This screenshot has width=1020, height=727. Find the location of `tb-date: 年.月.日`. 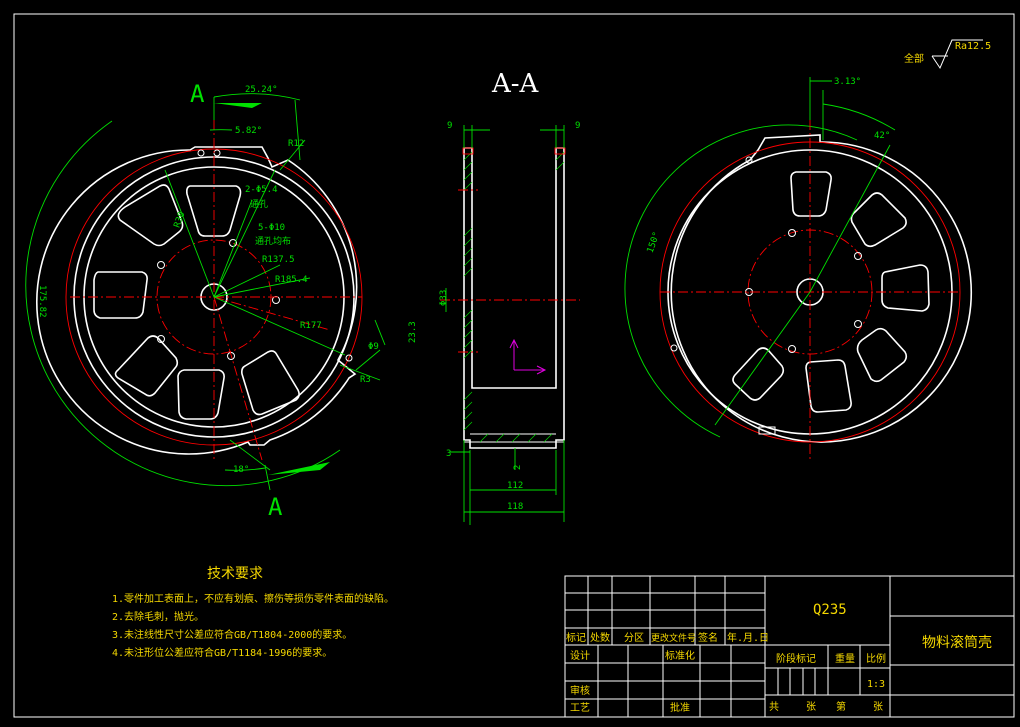

tb-date: 年.月.日 is located at coordinates (748, 637).